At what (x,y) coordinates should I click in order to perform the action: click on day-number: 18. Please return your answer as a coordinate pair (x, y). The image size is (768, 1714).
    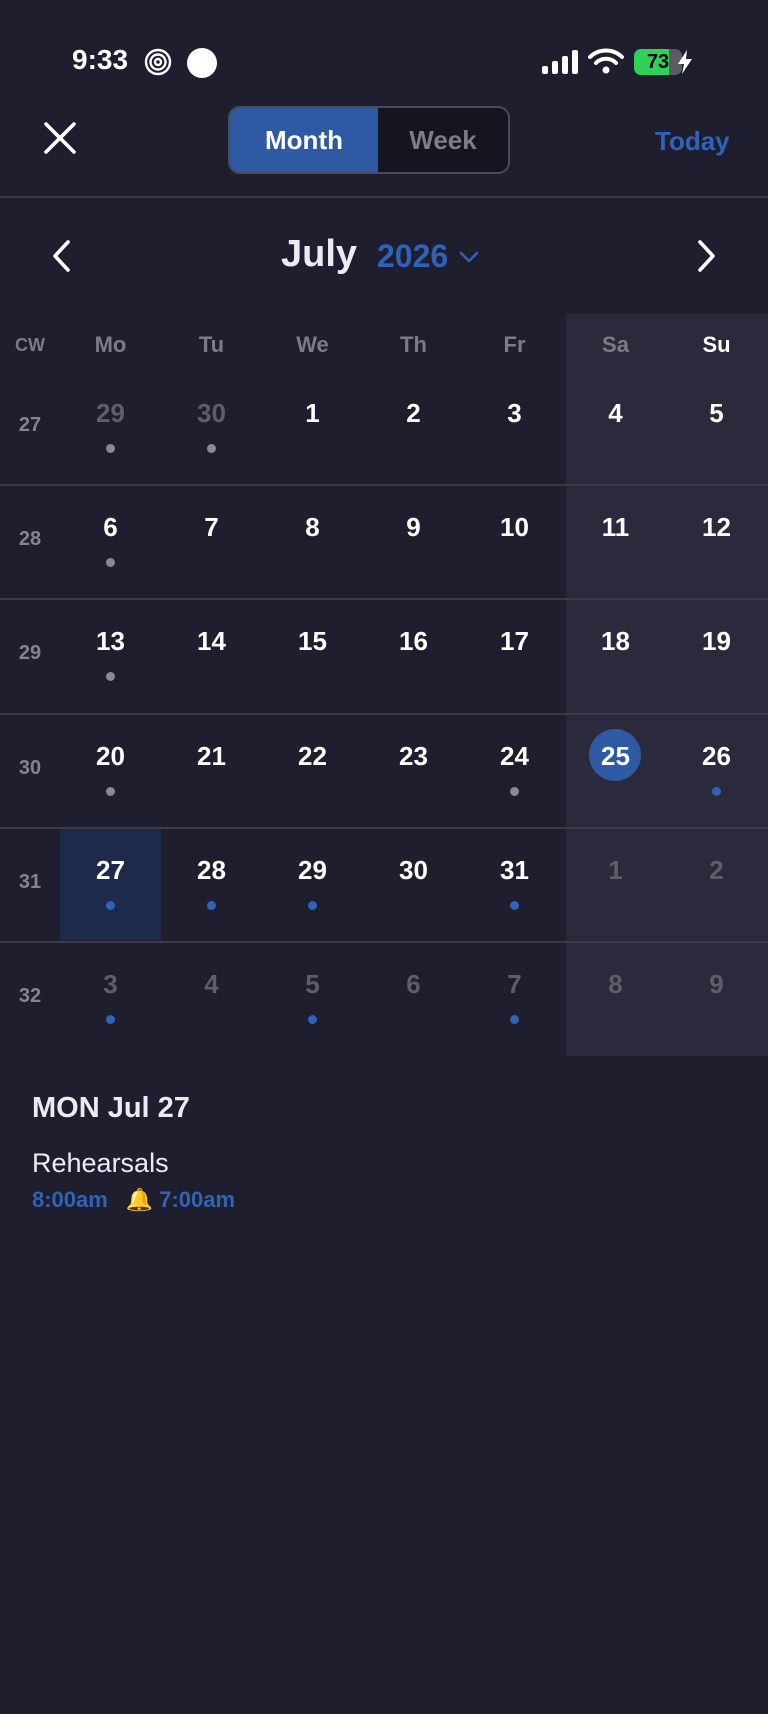
    Looking at the image, I should click on (615, 641).